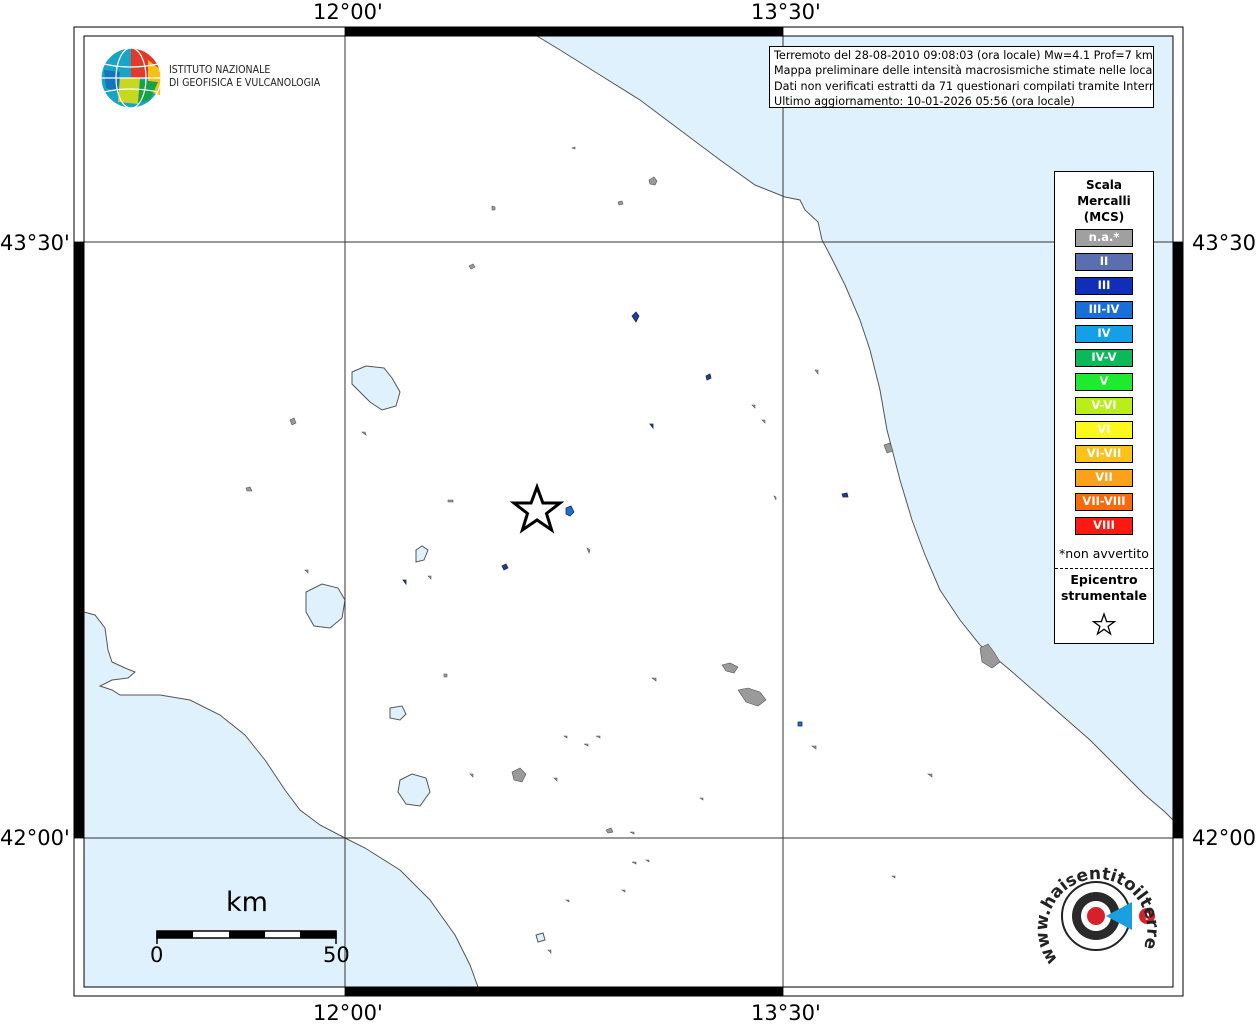  Describe the element at coordinates (1104, 624) in the screenshot. I see `legend-star-icon` at that location.